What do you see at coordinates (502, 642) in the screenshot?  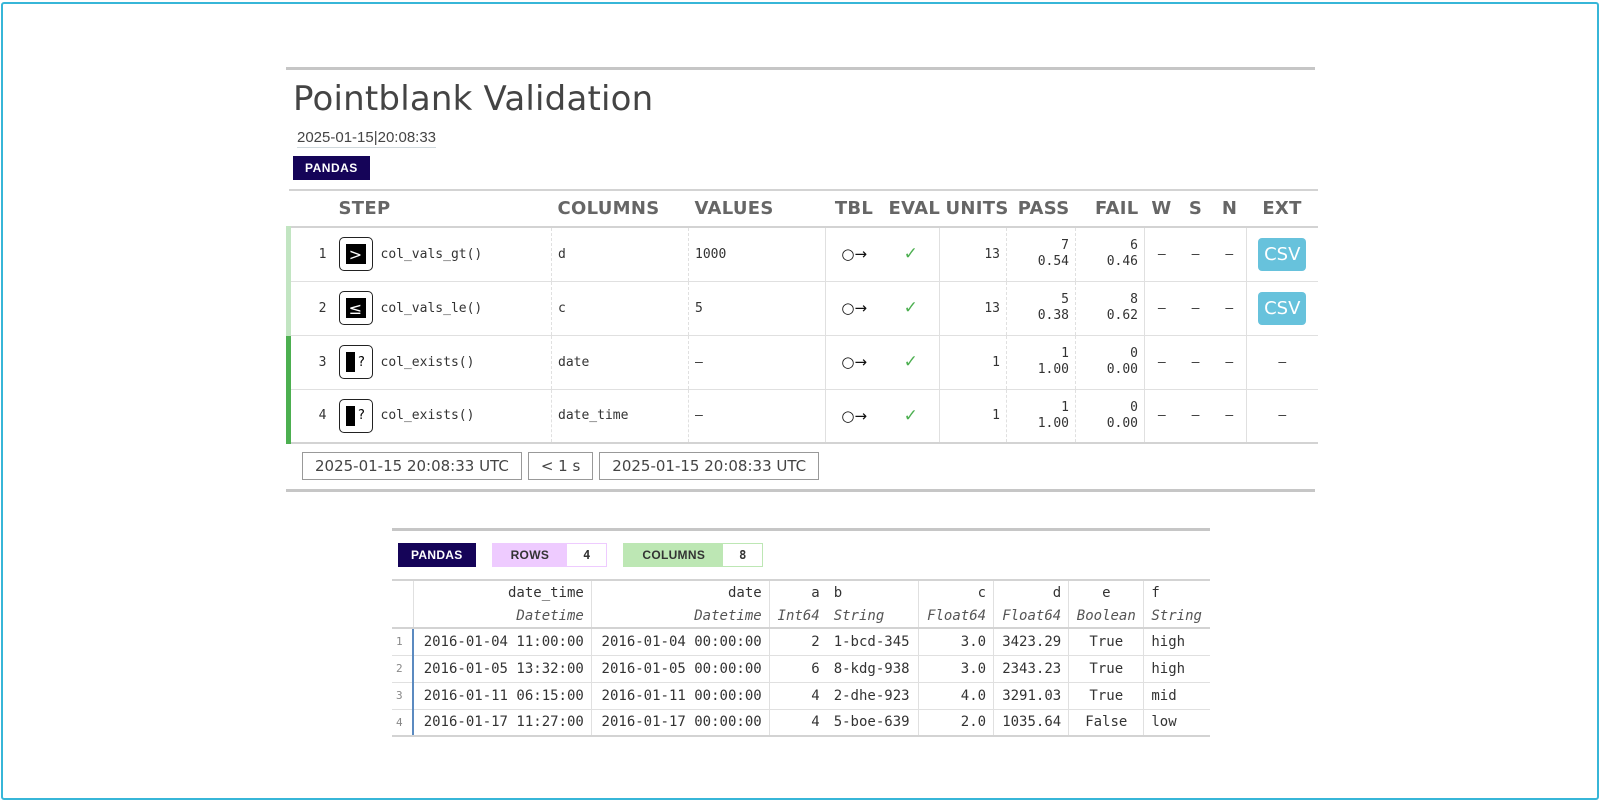 I see `table-cell: 2016-01-04 11:00:00` at bounding box center [502, 642].